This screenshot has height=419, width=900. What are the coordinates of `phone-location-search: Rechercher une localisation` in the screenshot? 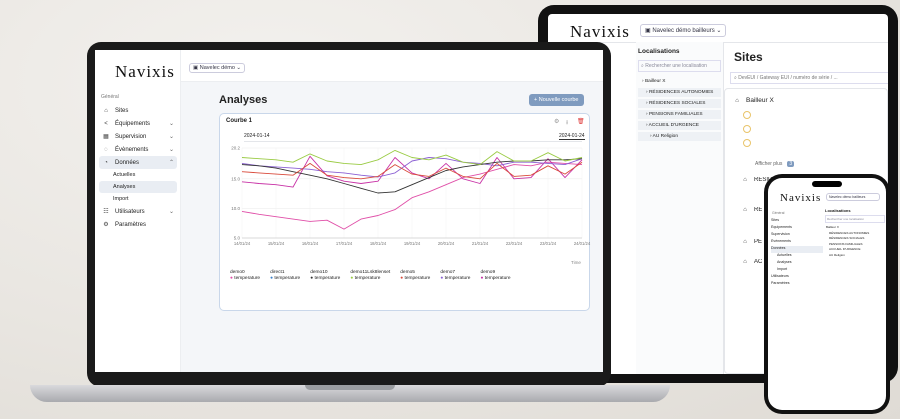 It's located at (855, 219).